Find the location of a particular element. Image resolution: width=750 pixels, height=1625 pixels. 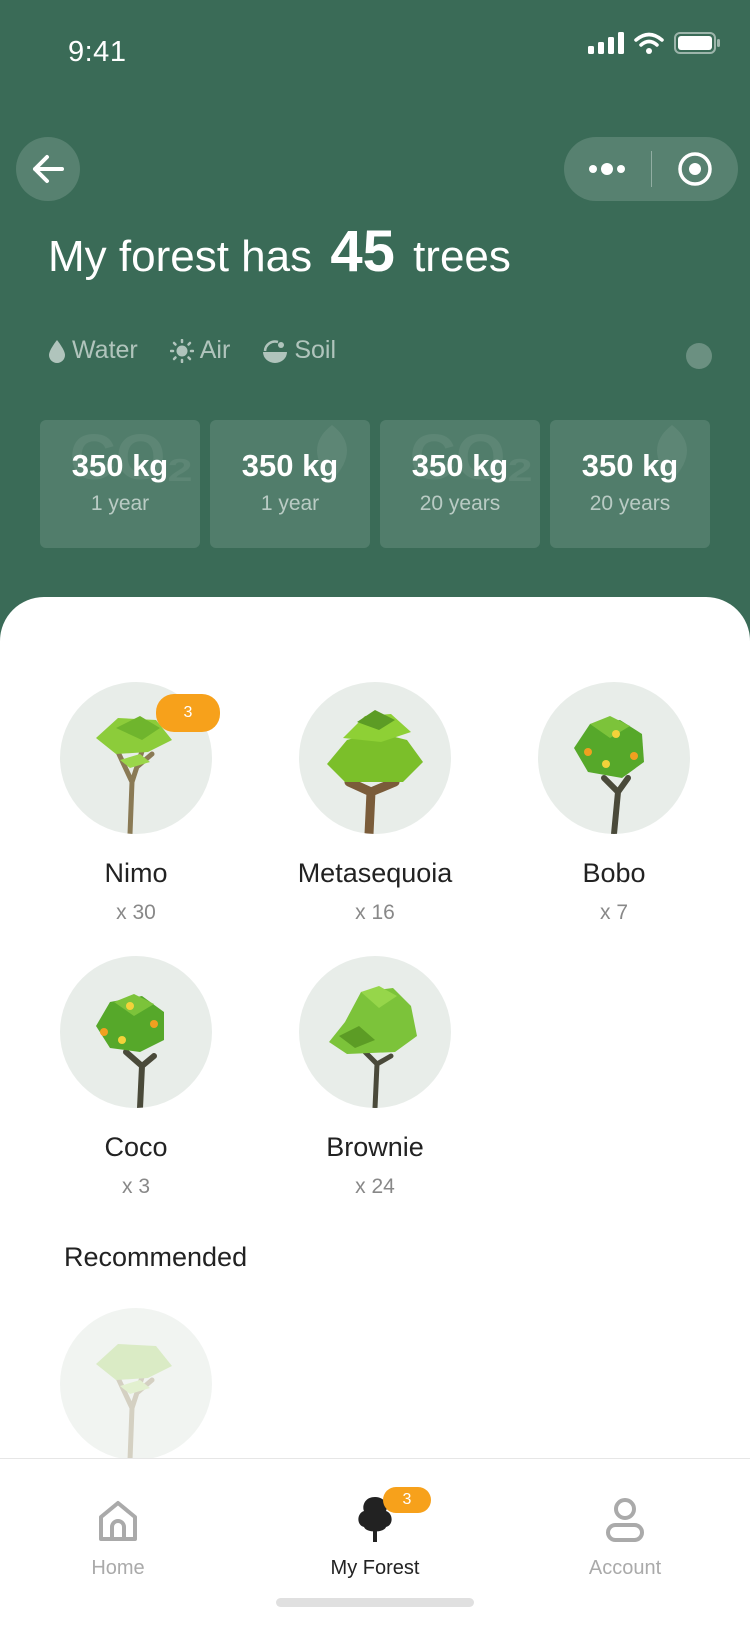

tree-brownie-icon is located at coordinates (373, 1047).